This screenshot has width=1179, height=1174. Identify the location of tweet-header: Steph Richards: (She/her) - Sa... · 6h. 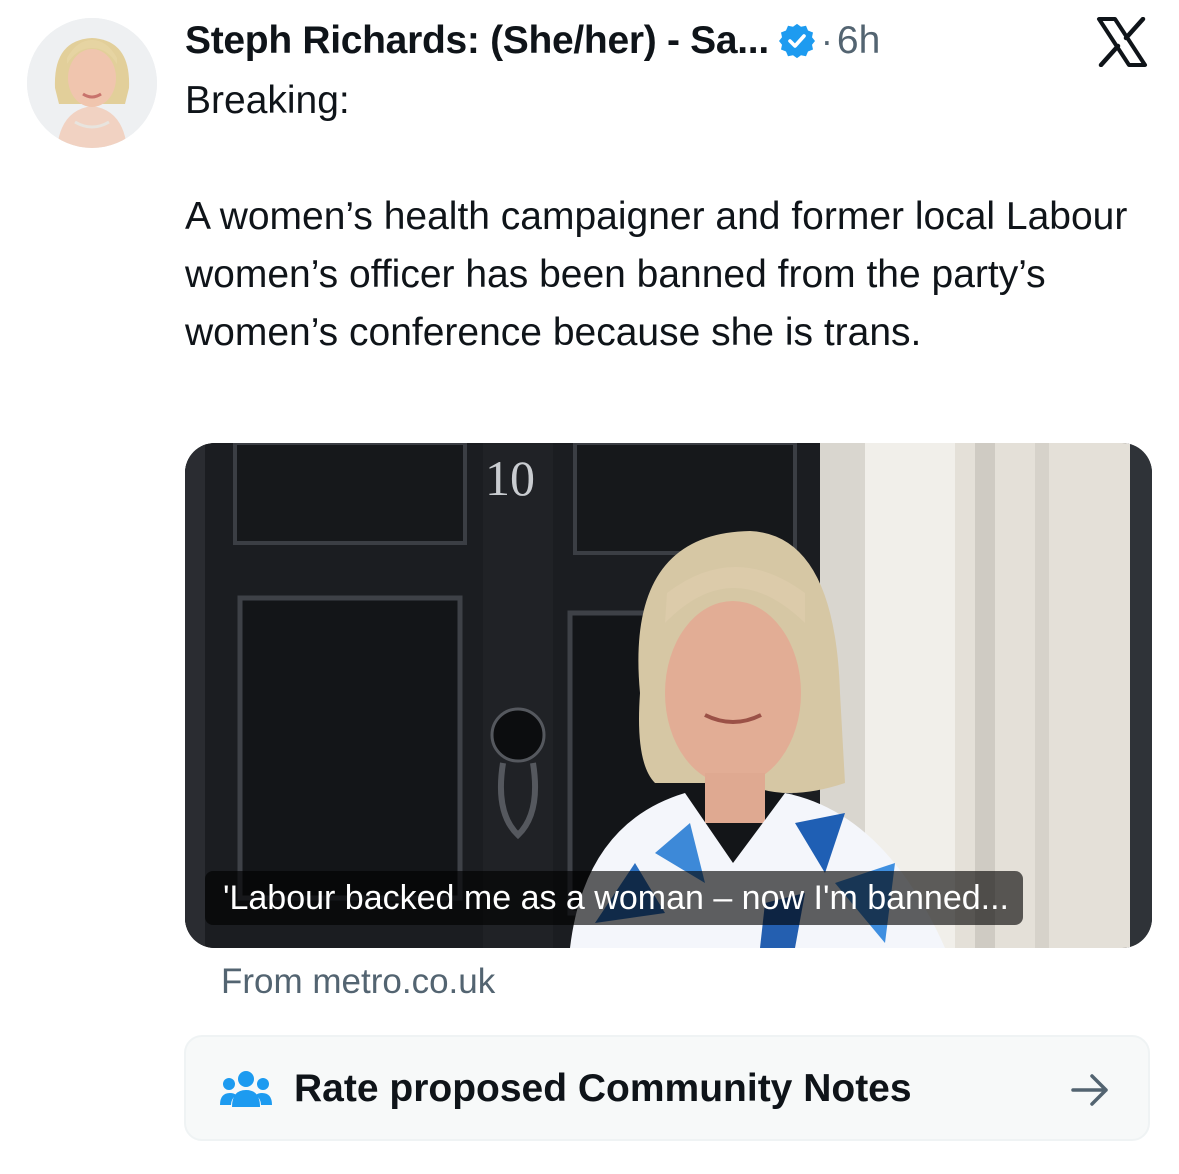
(532, 41).